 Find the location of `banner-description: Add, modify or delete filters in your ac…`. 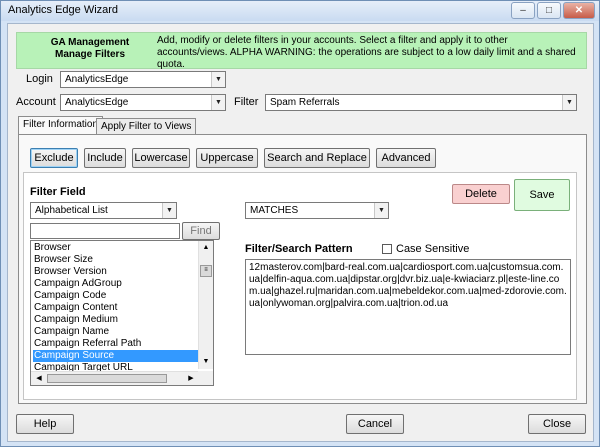

banner-description: Add, modify or delete filters in your ac… is located at coordinates (366, 52).